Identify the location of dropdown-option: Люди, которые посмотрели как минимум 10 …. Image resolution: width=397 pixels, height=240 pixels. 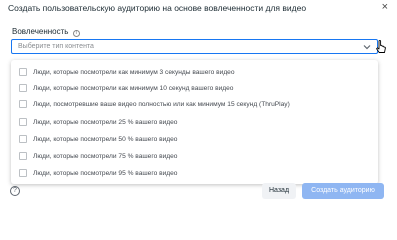
(194, 88).